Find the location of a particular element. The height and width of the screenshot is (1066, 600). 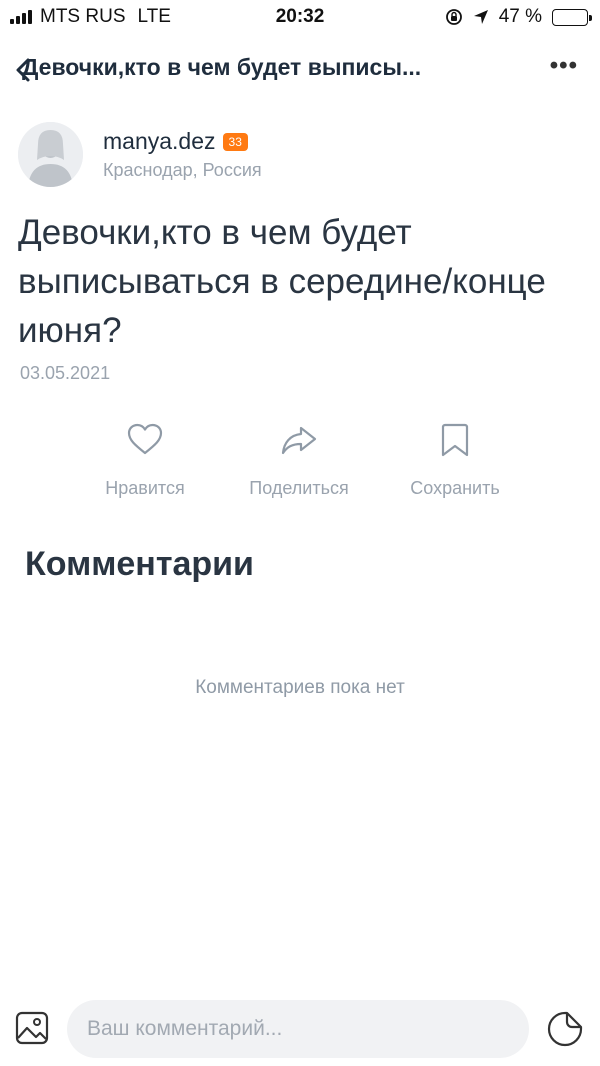

sticker-icon is located at coordinates (565, 1029).